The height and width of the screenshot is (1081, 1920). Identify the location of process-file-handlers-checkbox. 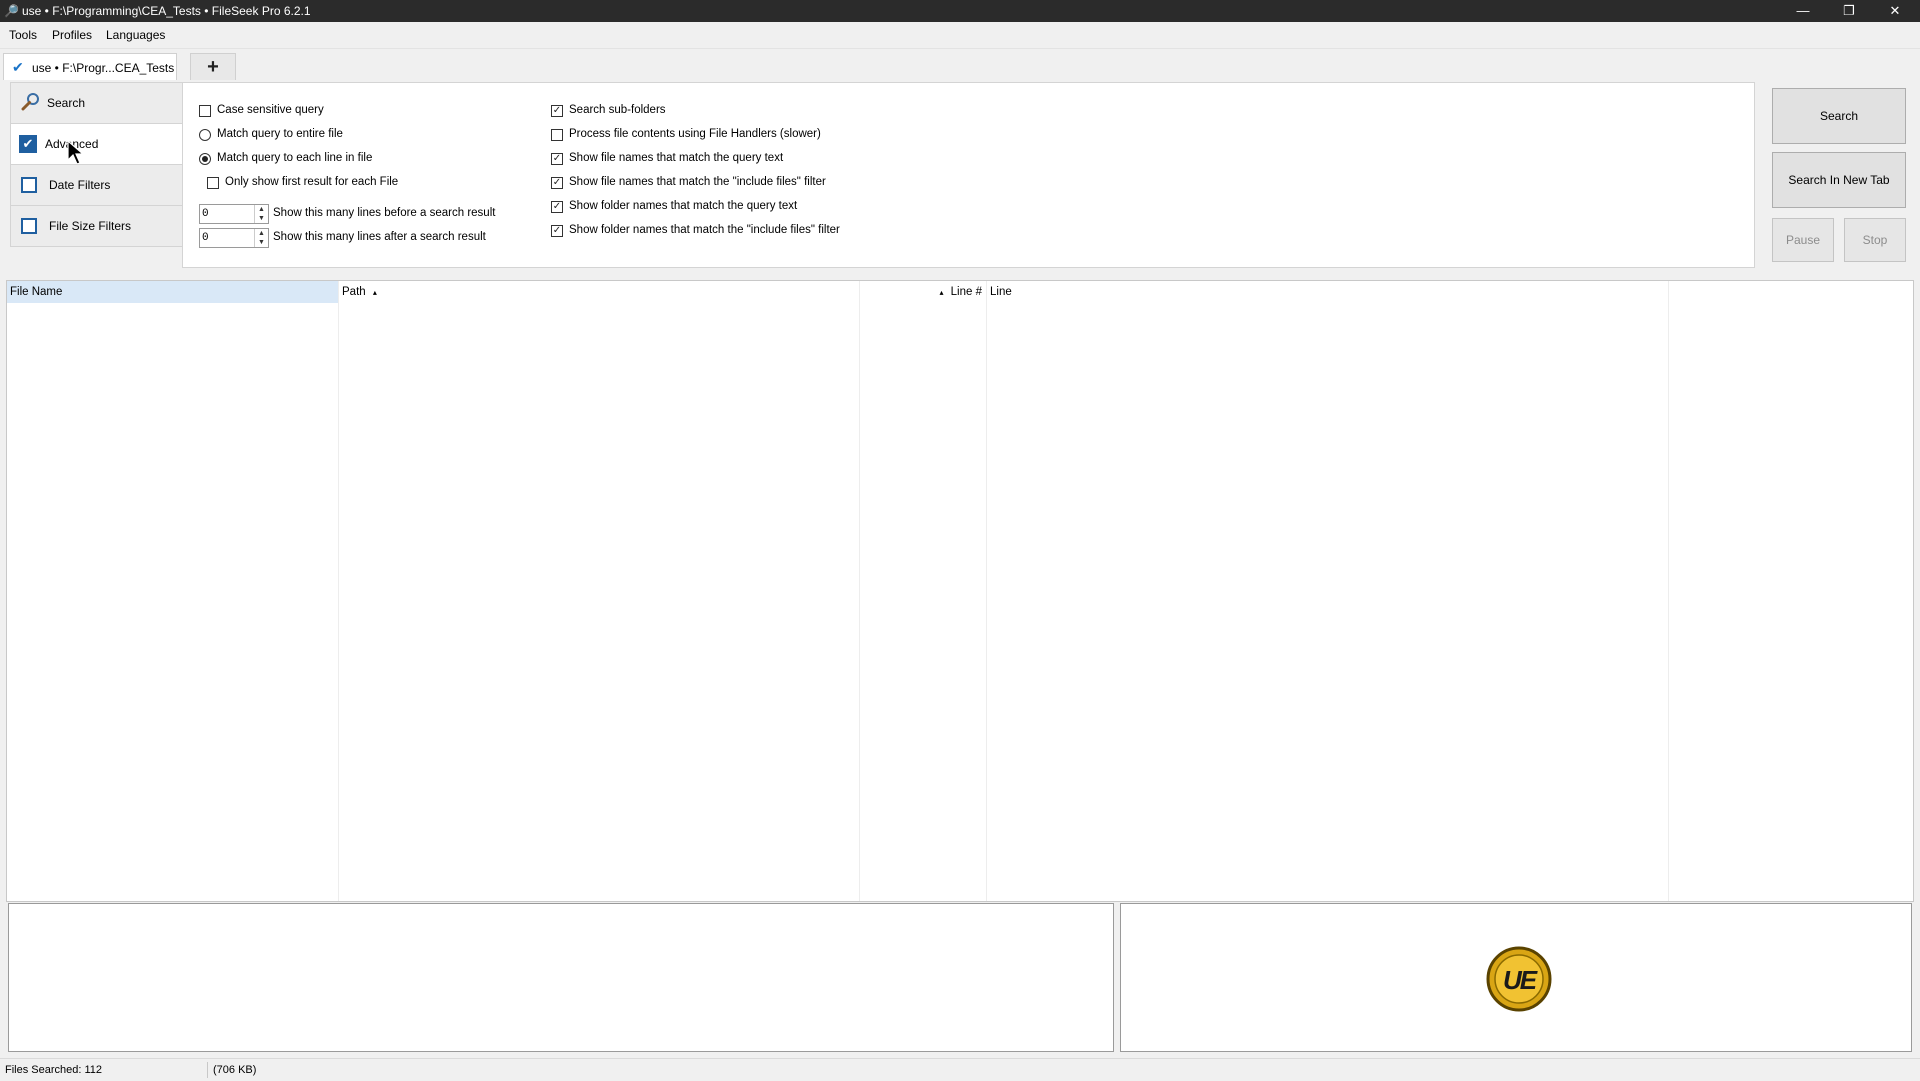
(557, 135).